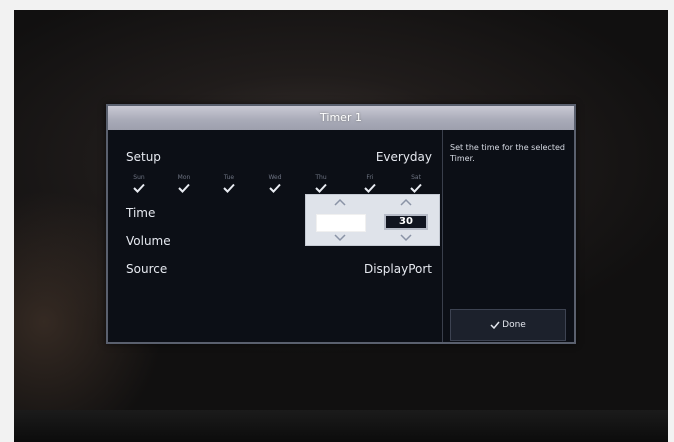  Describe the element at coordinates (148, 241) in the screenshot. I see `volume-label: Volume` at that location.